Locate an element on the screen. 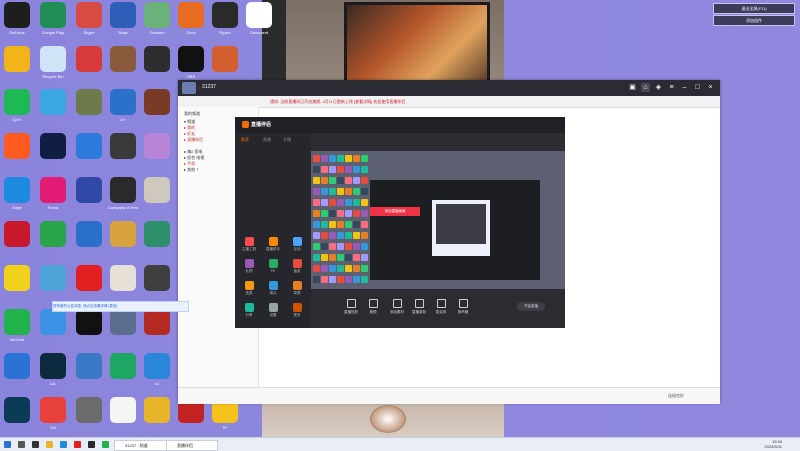 The image size is (800, 451). tree-item: ▸ 直播伴侣 is located at coordinates (193, 140).